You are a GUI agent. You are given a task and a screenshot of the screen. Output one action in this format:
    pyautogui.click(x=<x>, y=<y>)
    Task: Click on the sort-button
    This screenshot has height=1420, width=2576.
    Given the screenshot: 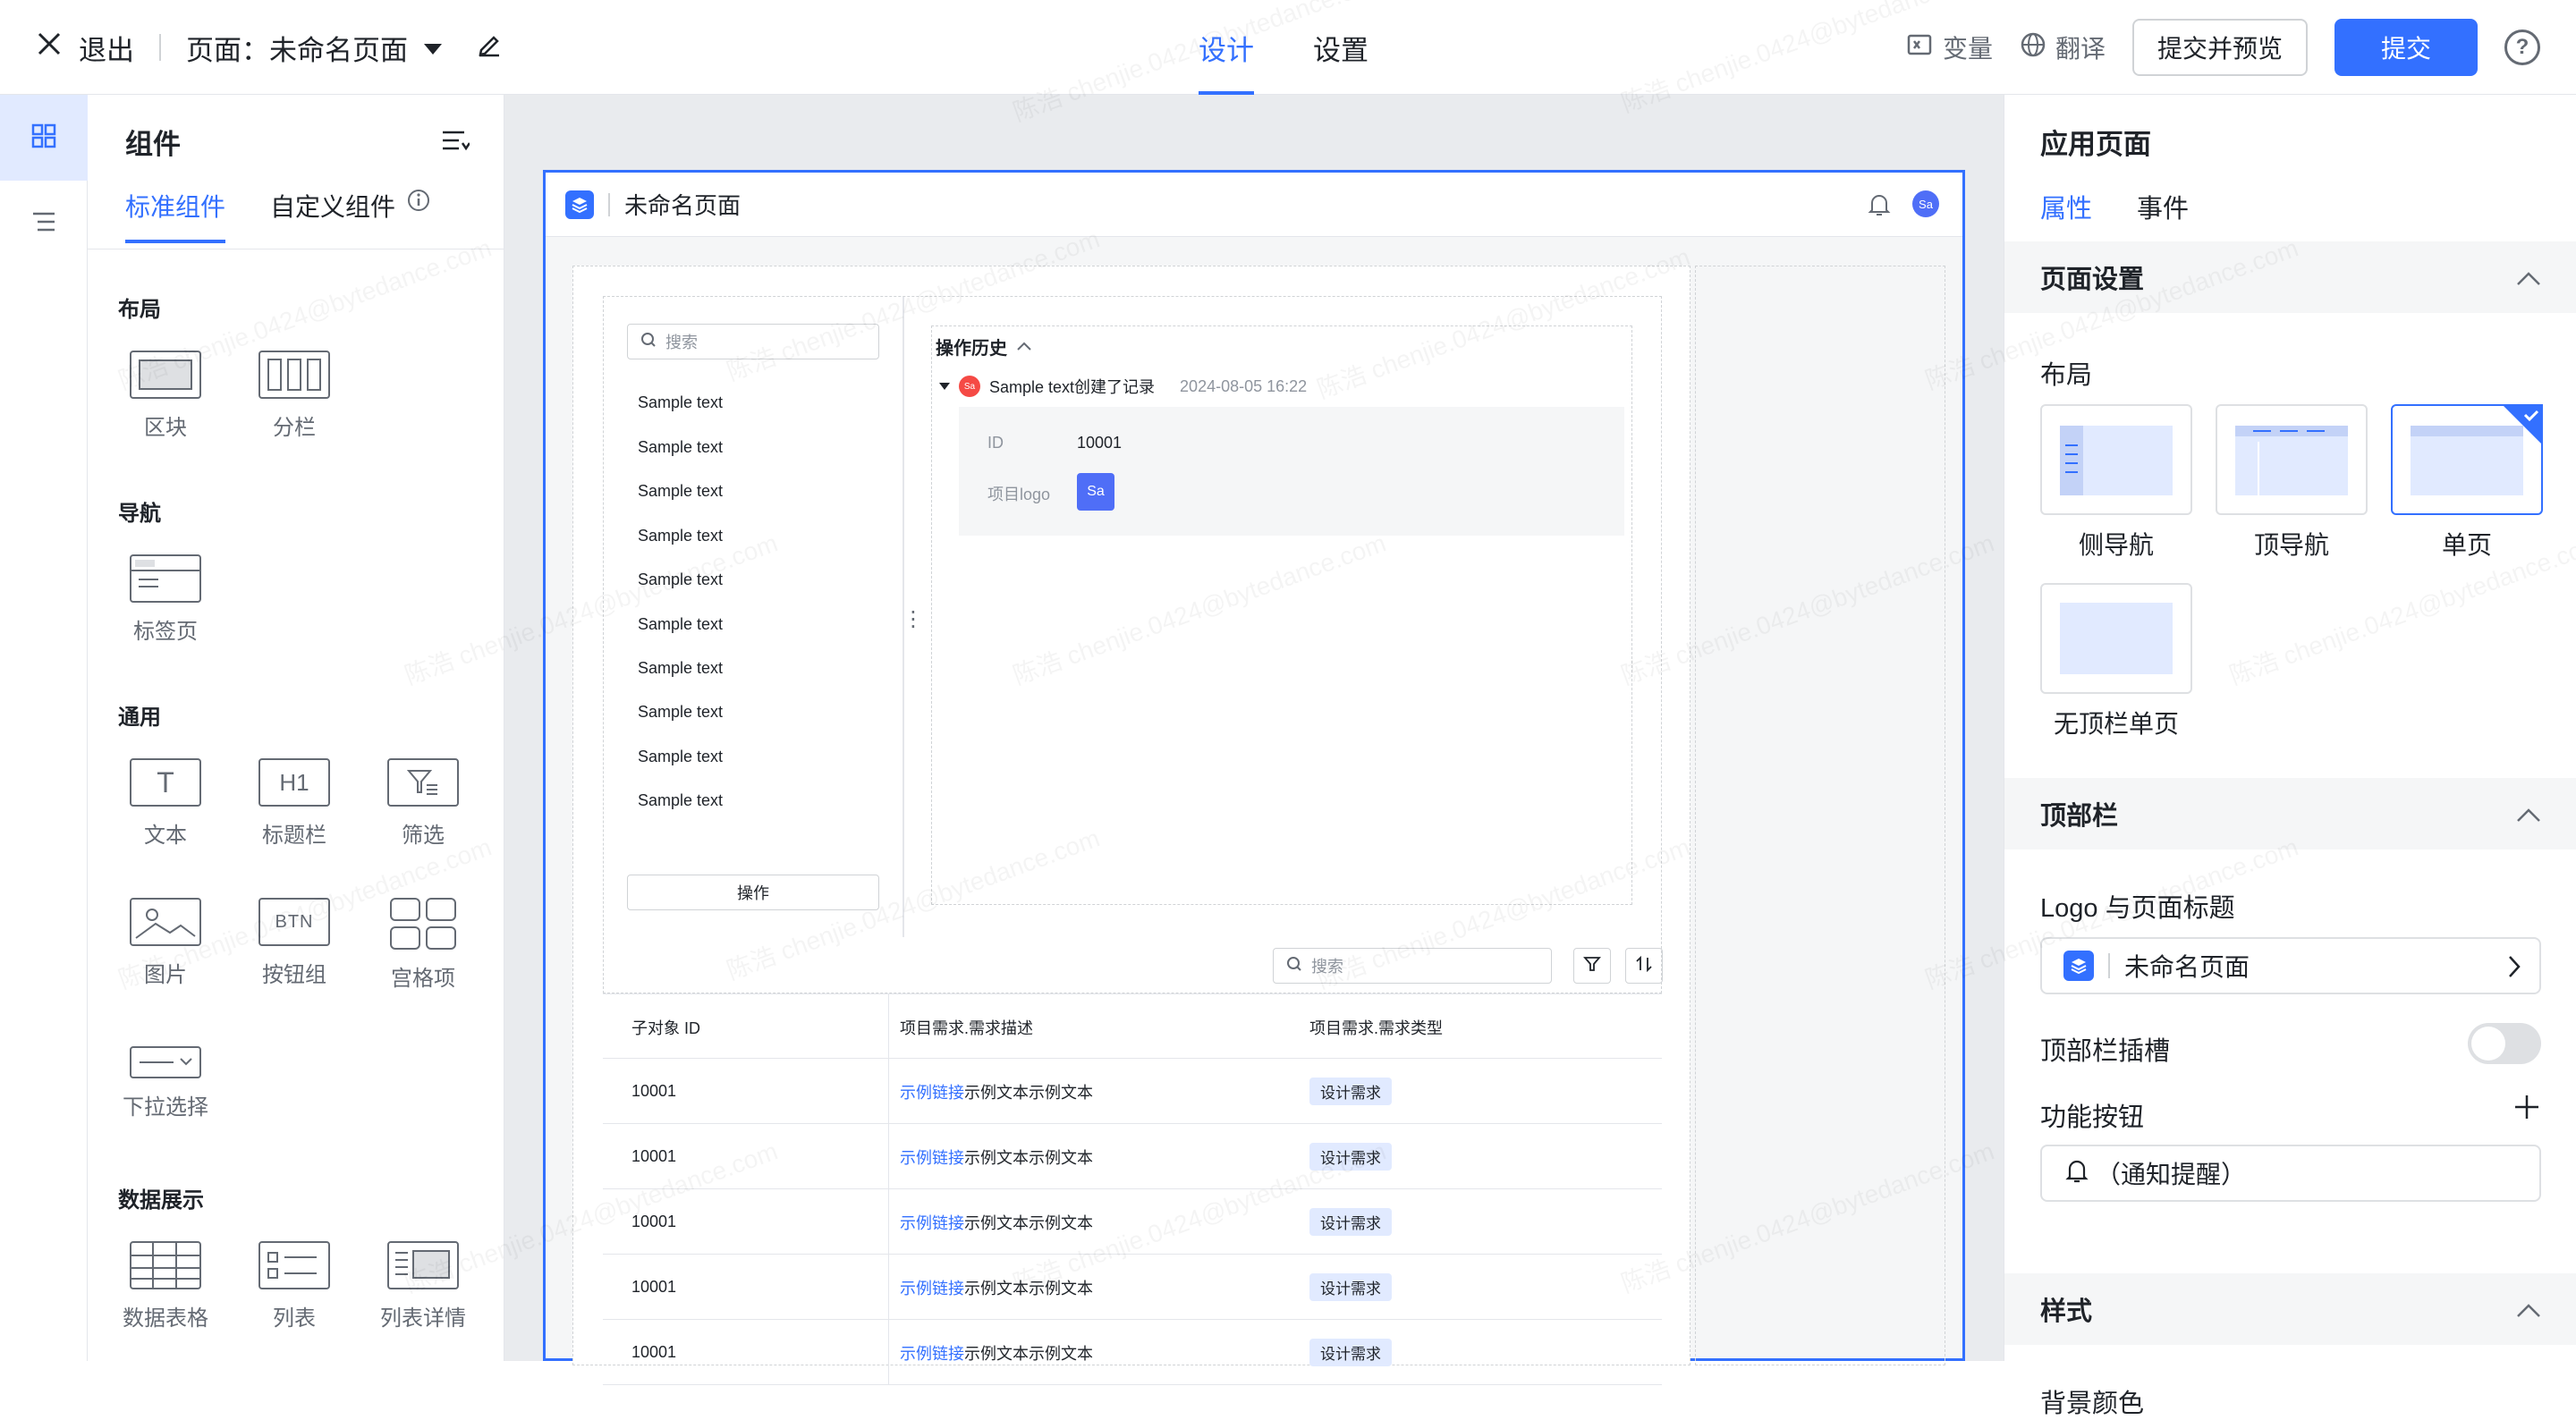 What is the action you would take?
    pyautogui.click(x=1644, y=966)
    